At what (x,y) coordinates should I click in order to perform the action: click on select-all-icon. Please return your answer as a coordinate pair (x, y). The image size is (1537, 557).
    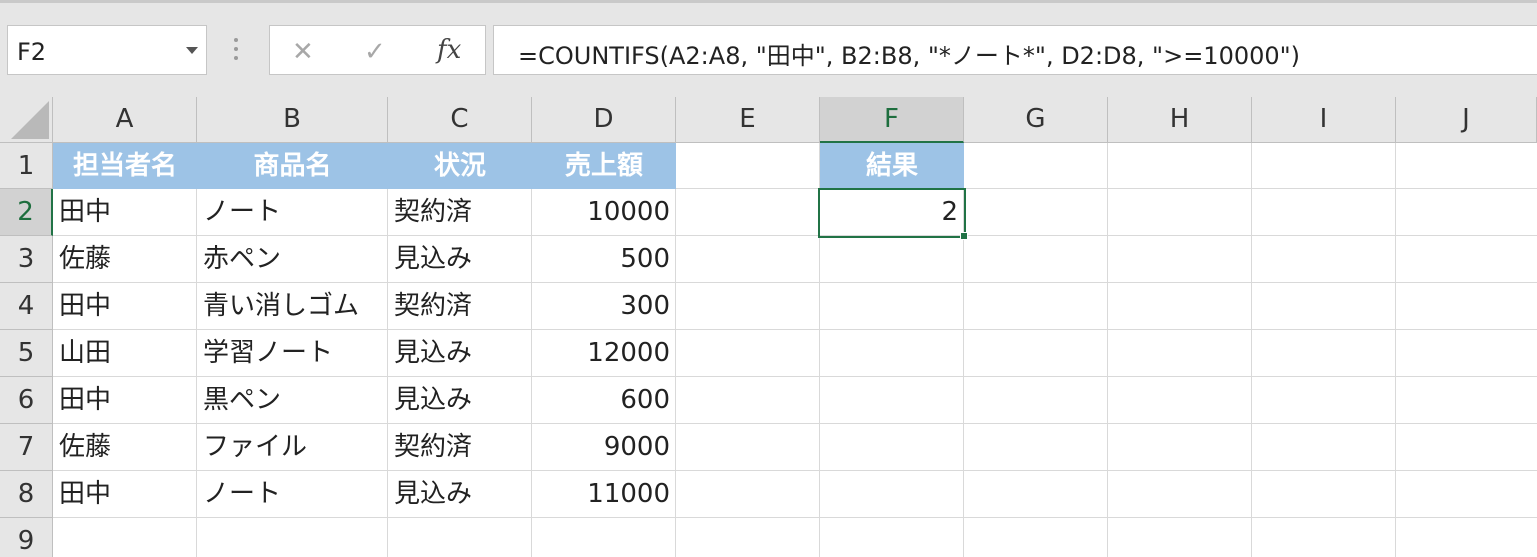
    Looking at the image, I should click on (30, 120).